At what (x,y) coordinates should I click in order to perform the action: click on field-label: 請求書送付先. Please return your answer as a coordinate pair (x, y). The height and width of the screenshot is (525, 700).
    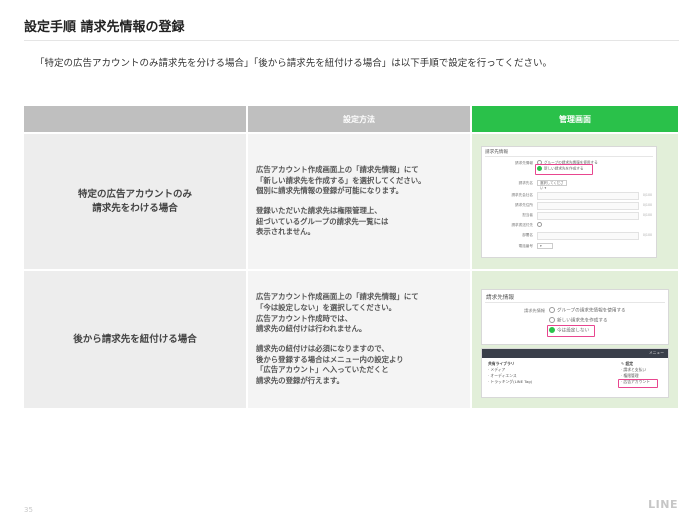
    Looking at the image, I should click on (522, 225).